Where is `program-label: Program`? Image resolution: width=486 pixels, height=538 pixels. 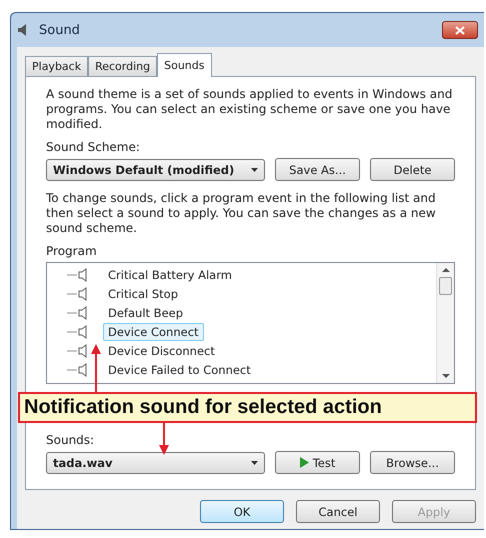 program-label: Program is located at coordinates (72, 251).